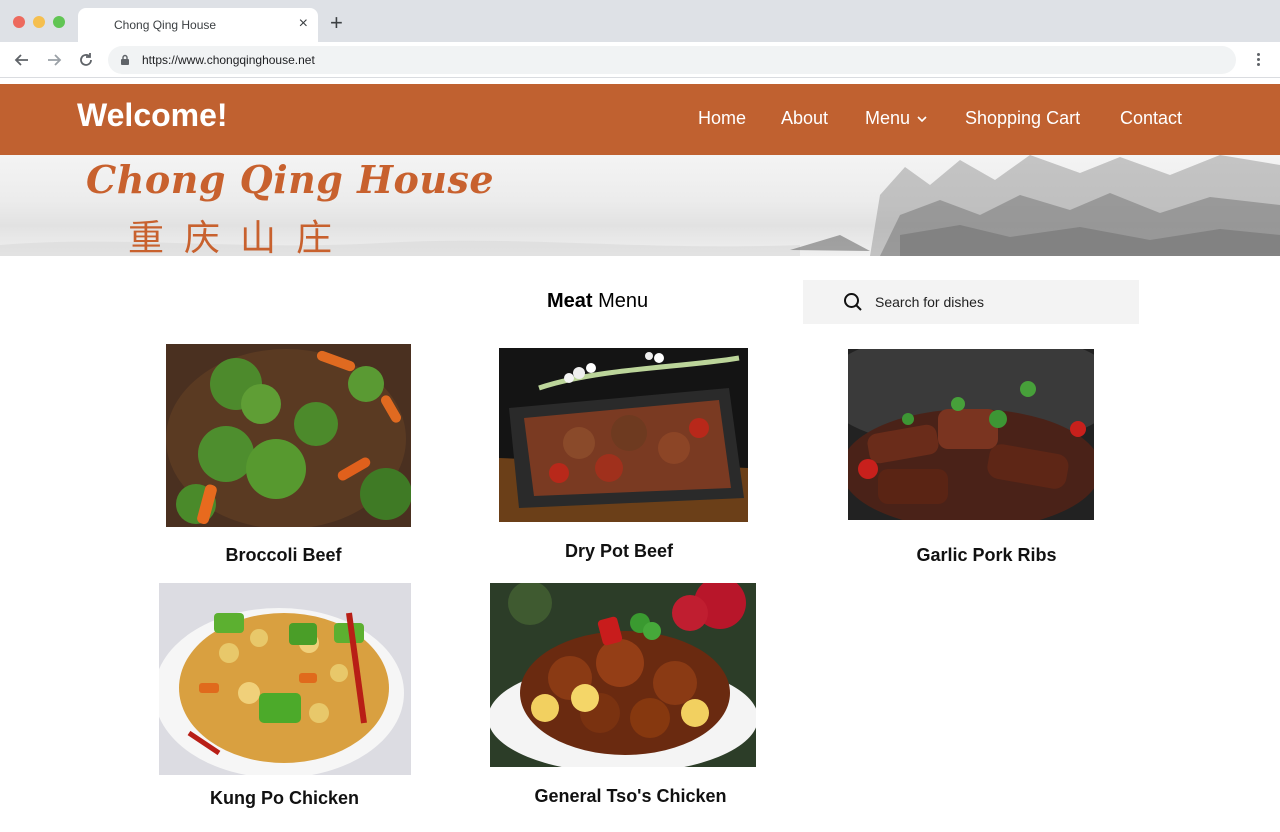  Describe the element at coordinates (1151, 118) in the screenshot. I see `nav-contact-link: Contact` at that location.